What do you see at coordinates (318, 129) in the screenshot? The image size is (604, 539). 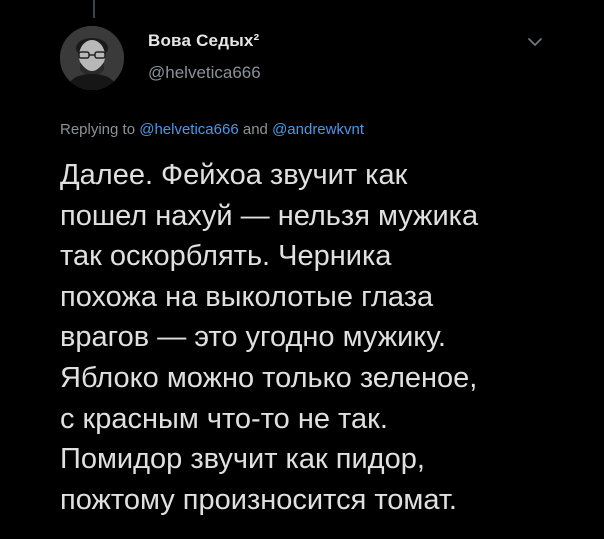 I see `mention-link-andrewkvnt: @andrewkvnt` at bounding box center [318, 129].